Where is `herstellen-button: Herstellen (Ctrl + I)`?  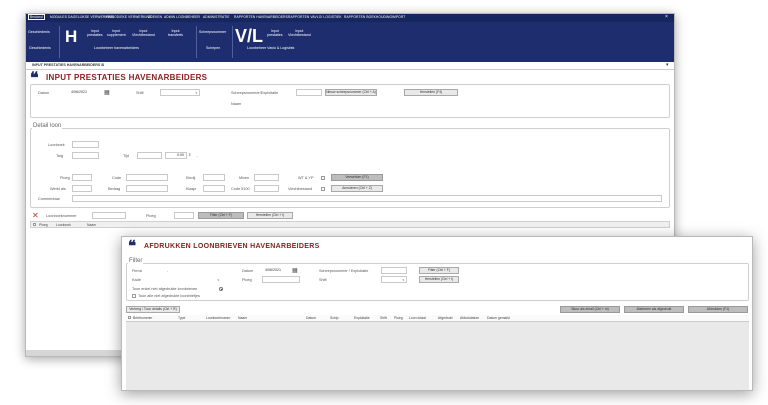 herstellen-button: Herstellen (Ctrl + I) is located at coordinates (439, 279).